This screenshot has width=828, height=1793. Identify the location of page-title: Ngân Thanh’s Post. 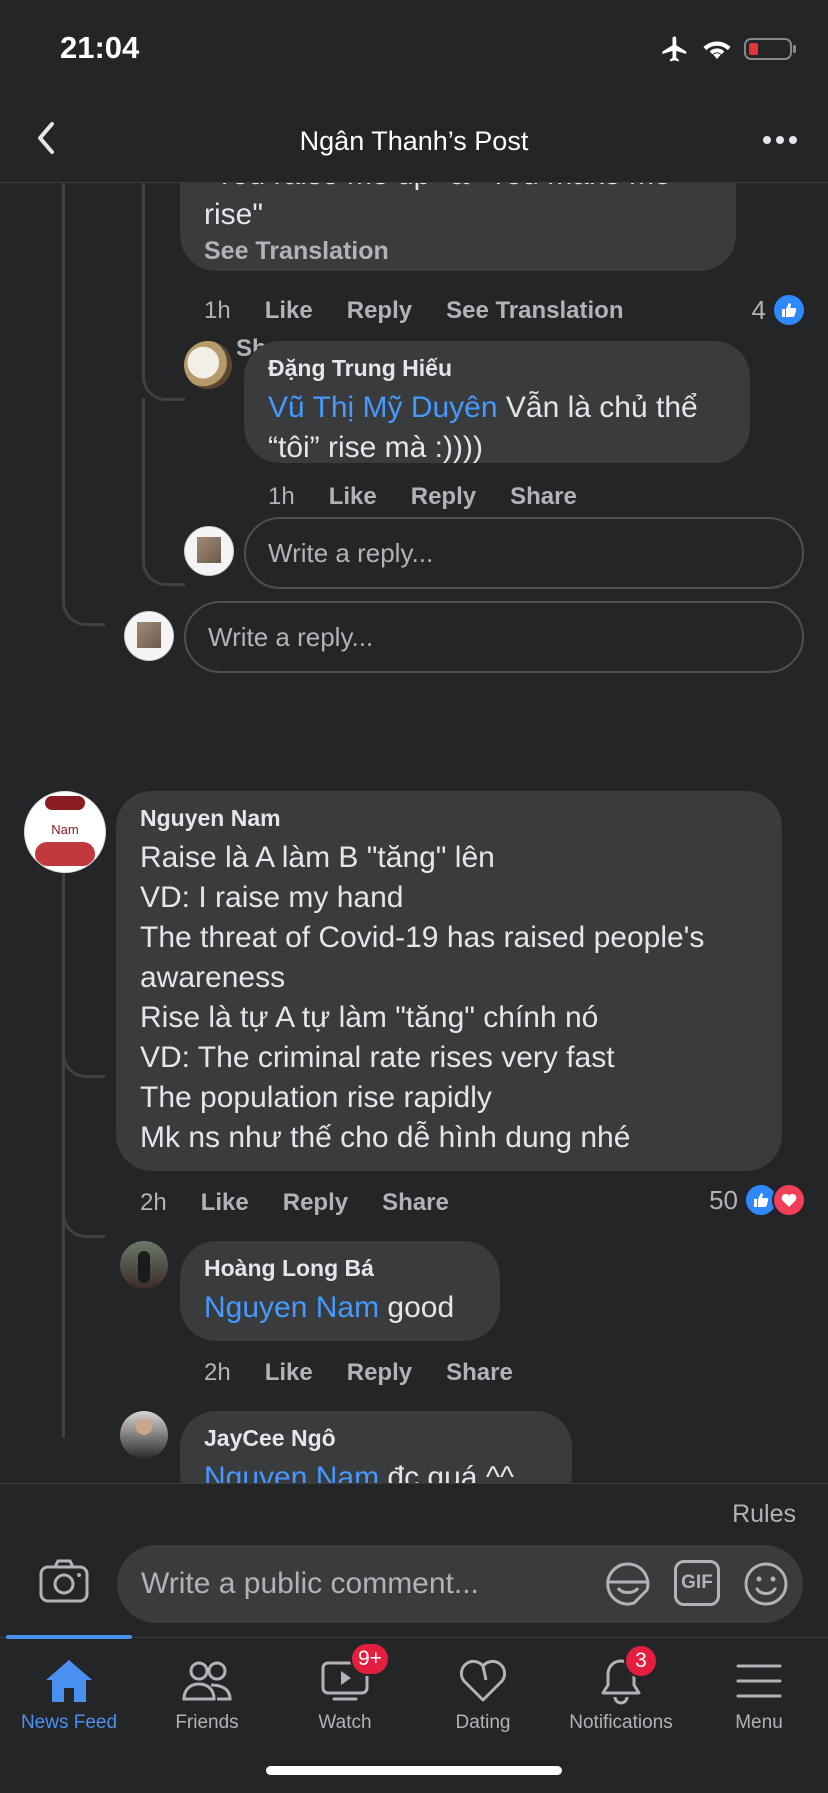
(414, 141).